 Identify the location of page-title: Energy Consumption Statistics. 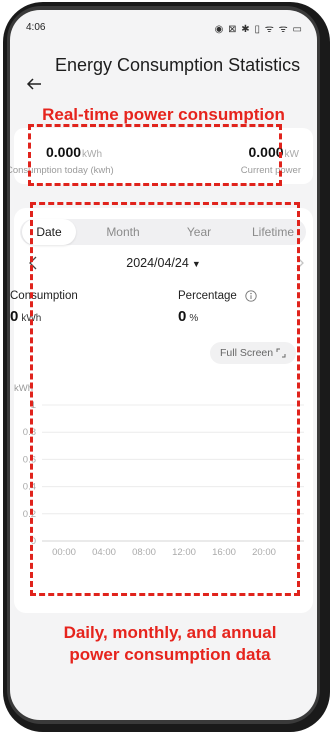
(178, 65).